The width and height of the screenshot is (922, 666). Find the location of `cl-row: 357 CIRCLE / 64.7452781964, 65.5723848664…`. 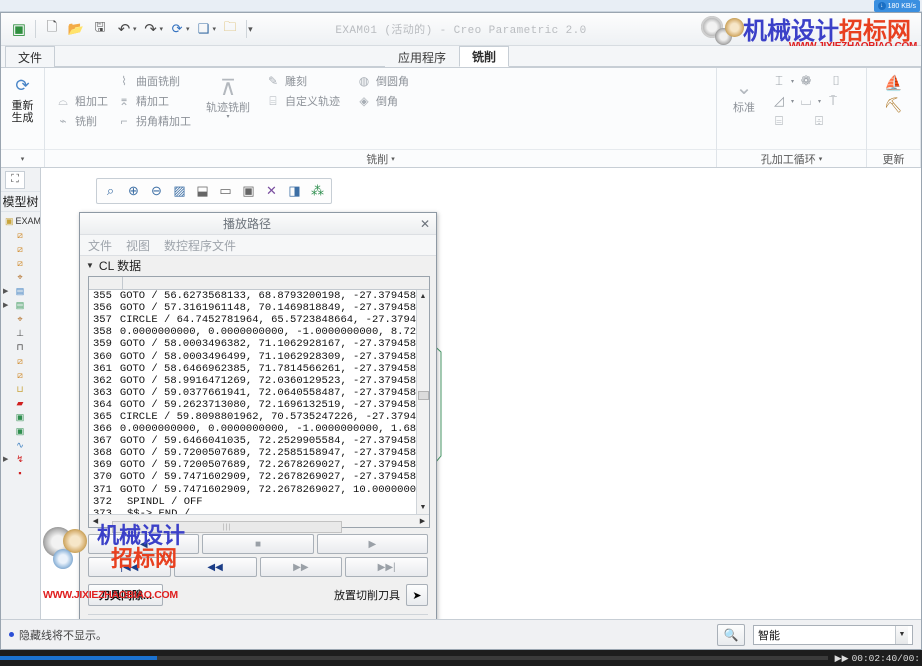

cl-row: 357 CIRCLE / 64.7452781964, 65.5723848664… is located at coordinates (252, 320).